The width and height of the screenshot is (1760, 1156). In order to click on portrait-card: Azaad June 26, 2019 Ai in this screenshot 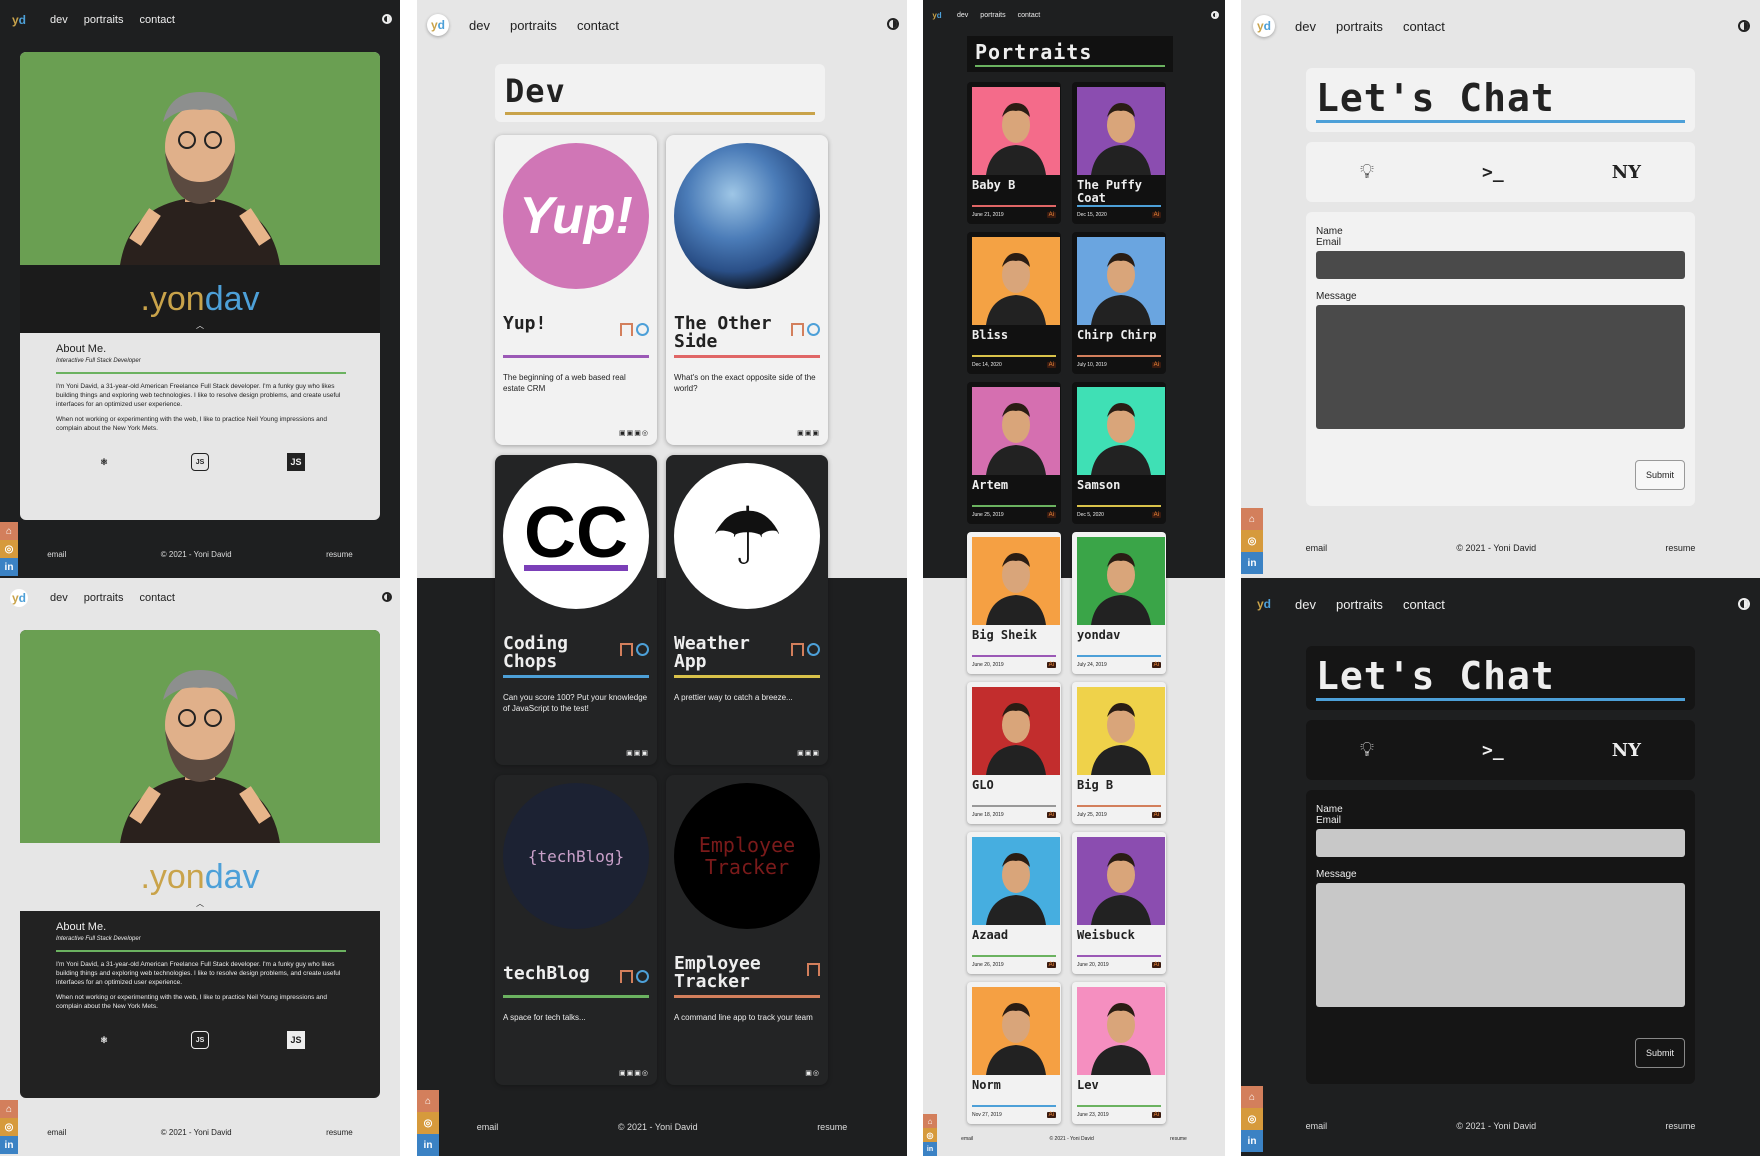, I will do `click(1014, 903)`.